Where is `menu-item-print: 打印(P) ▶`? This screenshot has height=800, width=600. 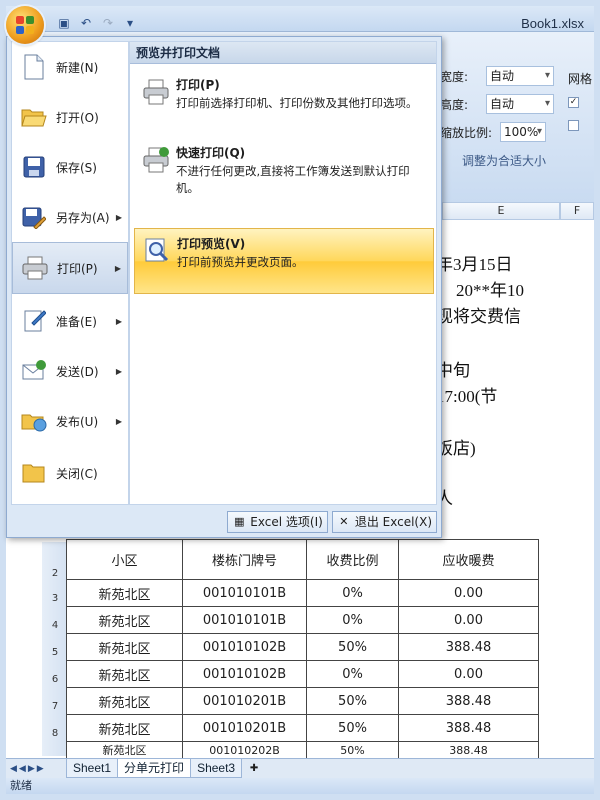
menu-item-print: 打印(P) ▶ is located at coordinates (70, 268).